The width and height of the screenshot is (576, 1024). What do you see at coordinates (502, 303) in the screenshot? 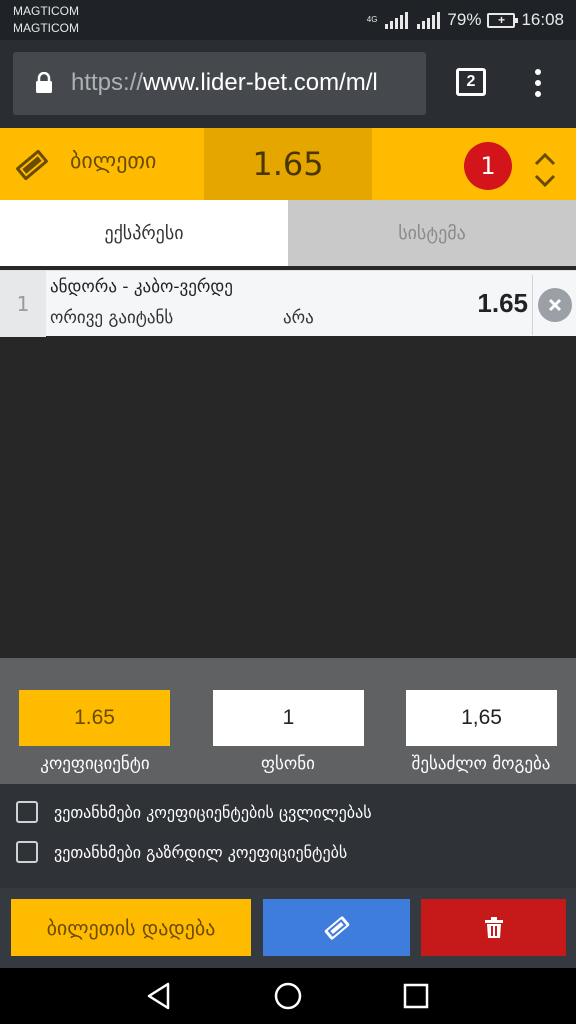
I see `bet-odds: 1.65` at bounding box center [502, 303].